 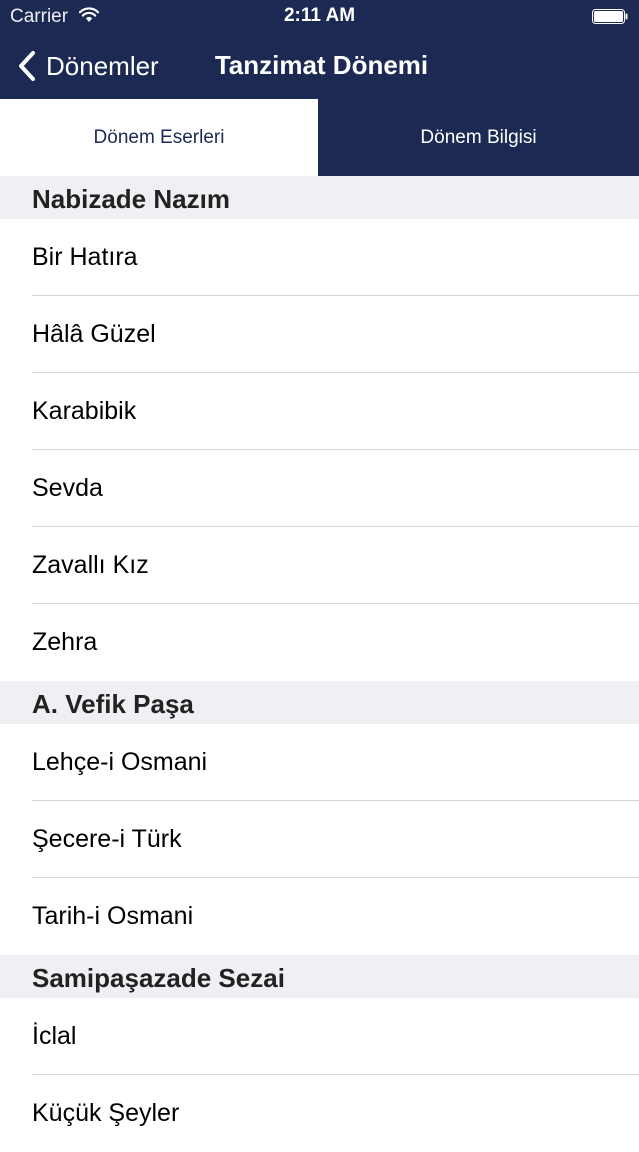 What do you see at coordinates (90, 565) in the screenshot?
I see `list-item-label: Zavallı Kız` at bounding box center [90, 565].